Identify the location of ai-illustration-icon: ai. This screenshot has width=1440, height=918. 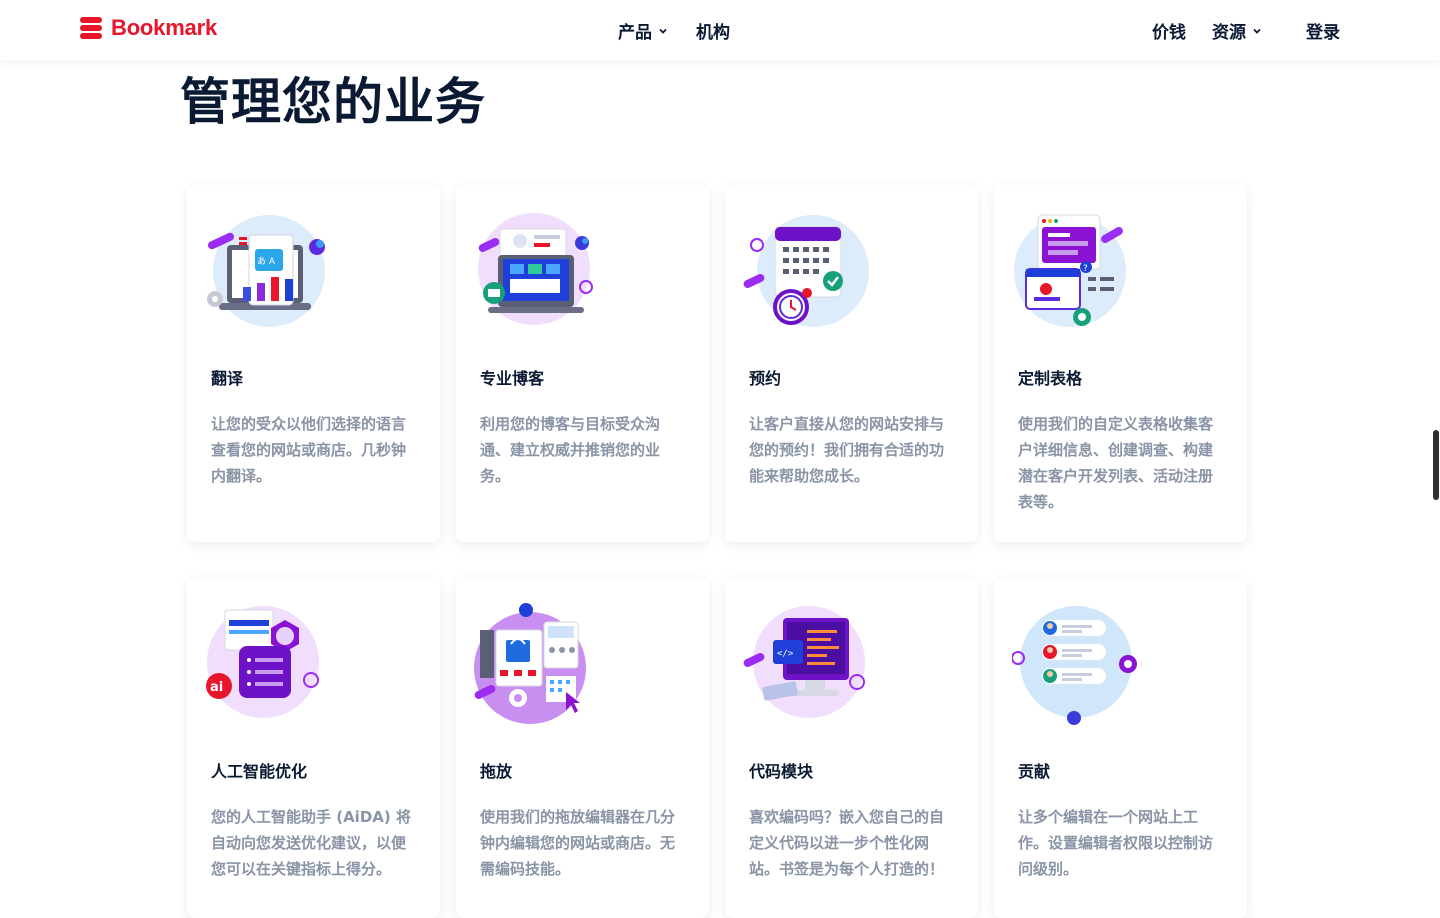
(262, 662).